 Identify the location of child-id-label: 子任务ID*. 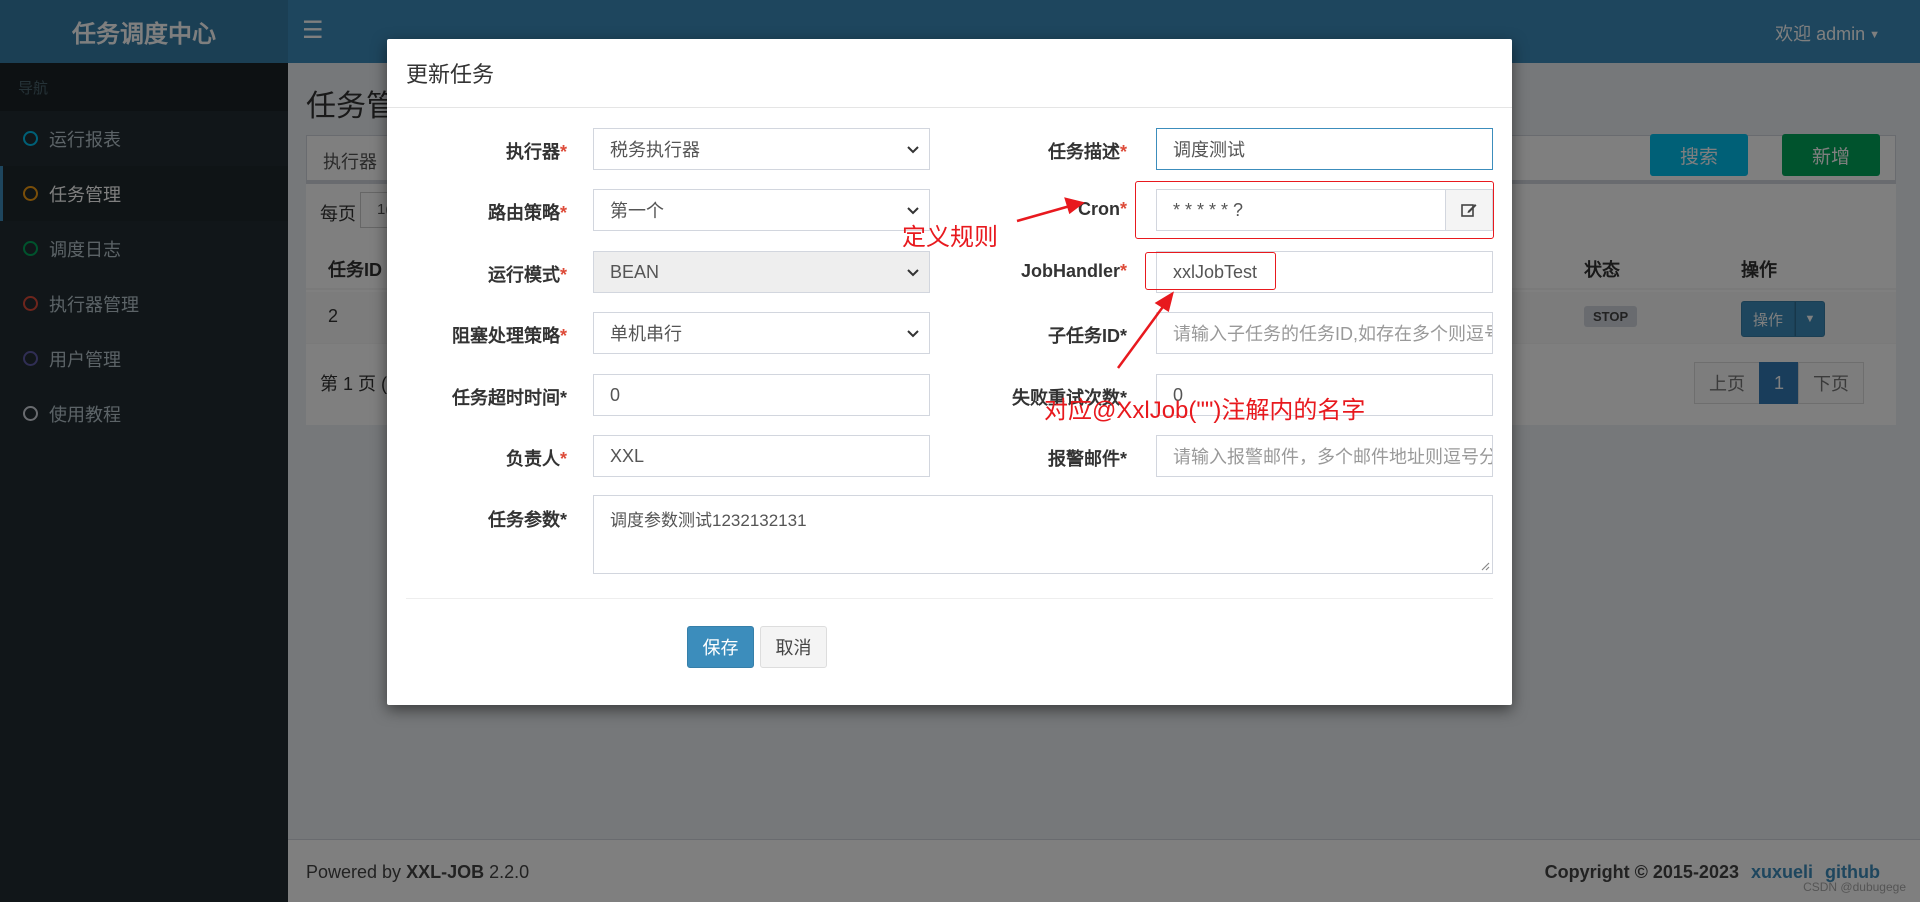
(1087, 336).